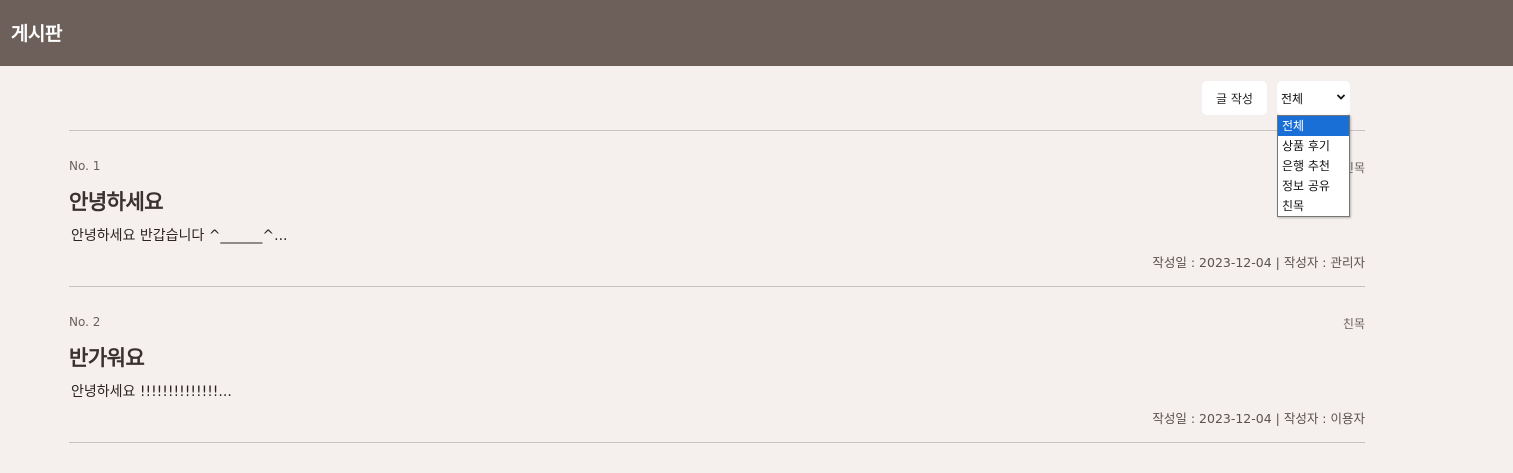 The width and height of the screenshot is (1513, 473). I want to click on write-post-button: 글 작성, so click(1234, 98).